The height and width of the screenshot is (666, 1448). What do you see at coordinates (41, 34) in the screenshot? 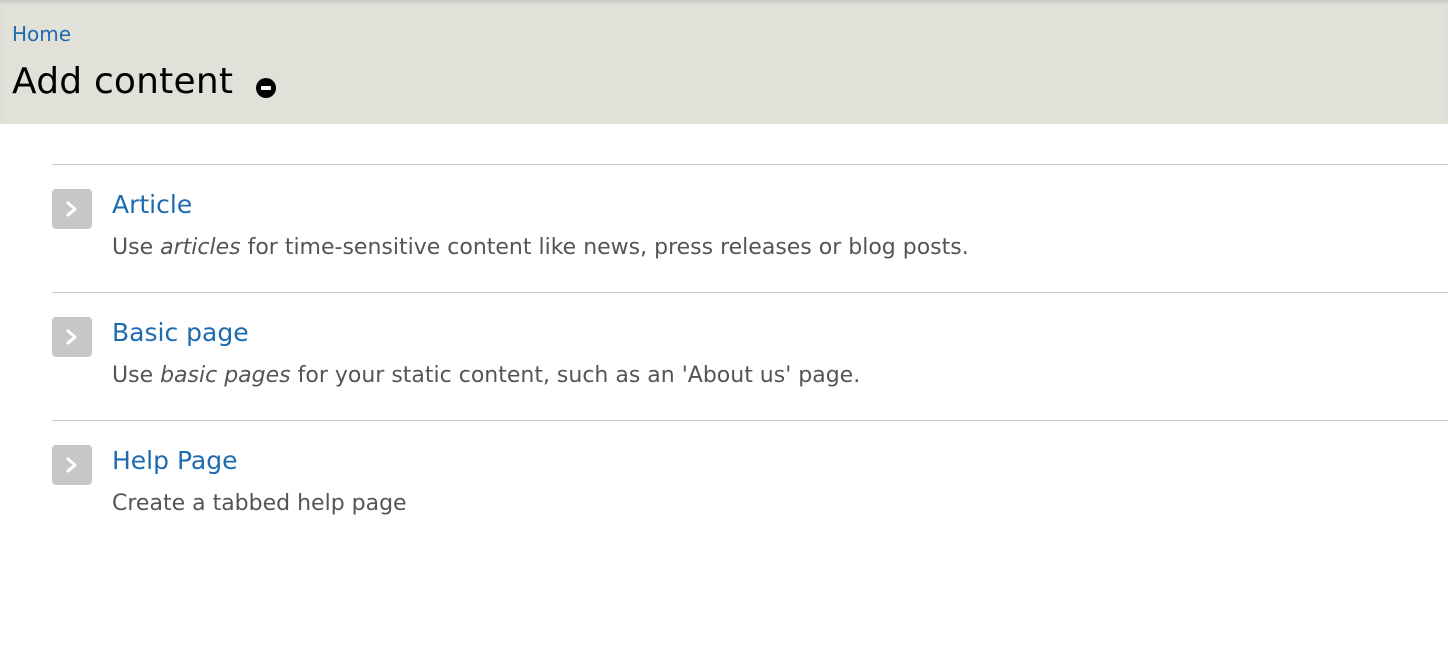
I see `breadcrumb-home-link: Home` at bounding box center [41, 34].